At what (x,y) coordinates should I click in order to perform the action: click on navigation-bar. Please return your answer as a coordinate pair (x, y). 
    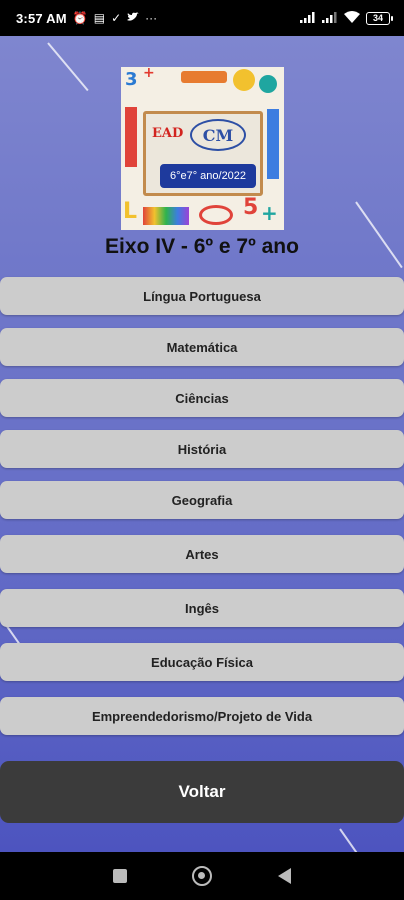
    Looking at the image, I should click on (202, 876).